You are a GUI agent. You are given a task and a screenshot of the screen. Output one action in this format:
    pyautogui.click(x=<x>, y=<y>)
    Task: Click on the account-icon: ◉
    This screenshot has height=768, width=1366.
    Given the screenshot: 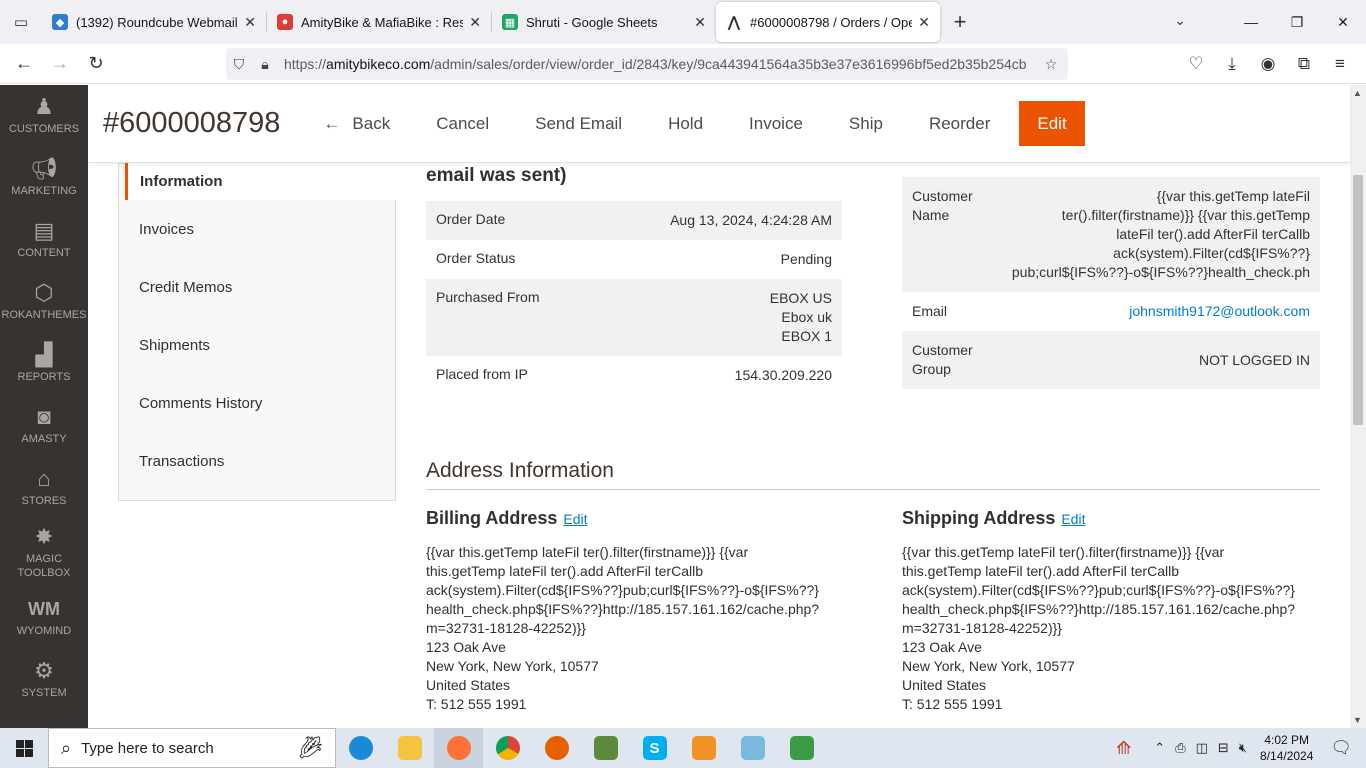 What is the action you would take?
    pyautogui.click(x=1268, y=64)
    